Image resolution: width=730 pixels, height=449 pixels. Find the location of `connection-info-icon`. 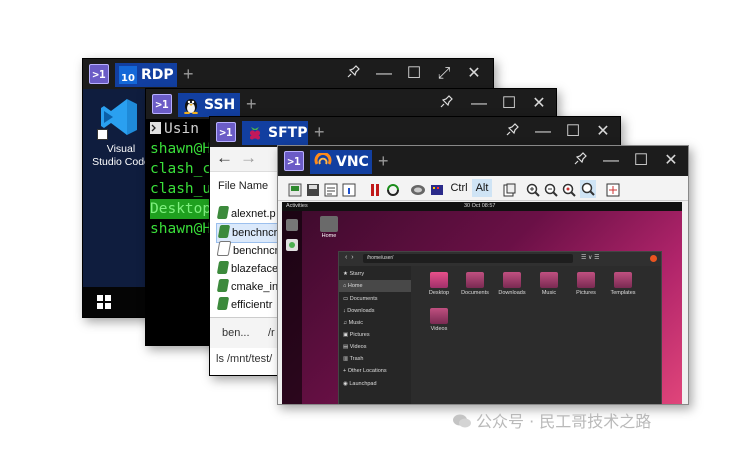

connection-info-icon is located at coordinates (295, 190).